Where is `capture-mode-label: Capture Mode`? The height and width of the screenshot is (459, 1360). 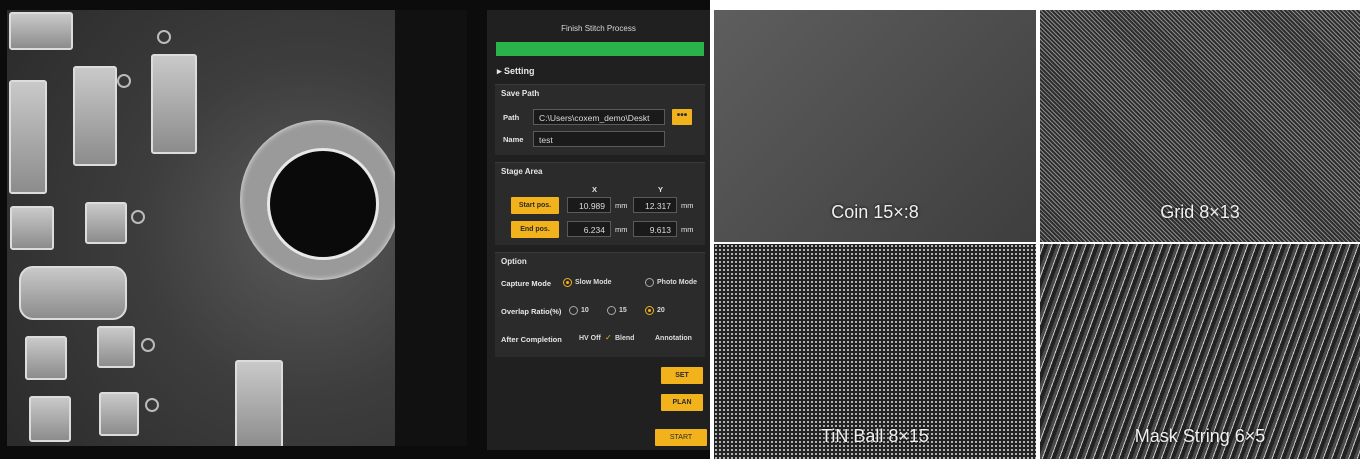 capture-mode-label: Capture Mode is located at coordinates (526, 283).